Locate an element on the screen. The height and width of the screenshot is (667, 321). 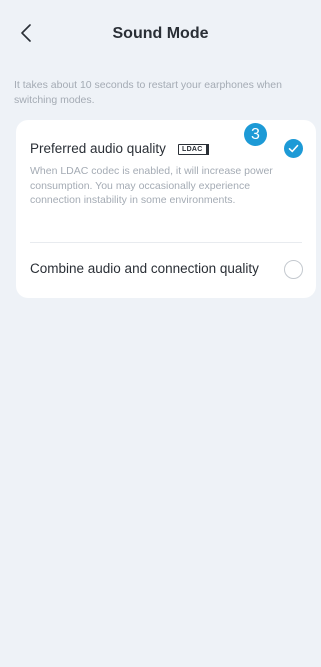
option-title: Combine audio and connection quality is located at coordinates (144, 268).